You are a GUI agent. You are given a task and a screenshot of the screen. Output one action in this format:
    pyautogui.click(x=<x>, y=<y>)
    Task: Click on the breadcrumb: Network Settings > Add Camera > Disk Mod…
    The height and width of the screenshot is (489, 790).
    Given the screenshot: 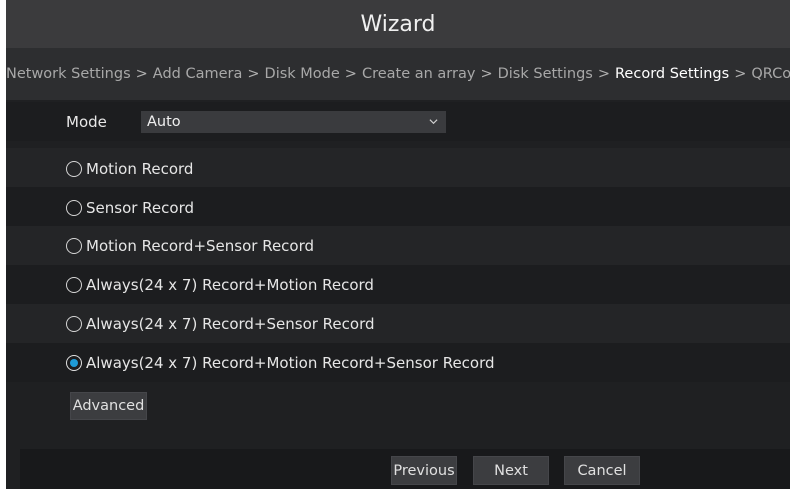 What is the action you would take?
    pyautogui.click(x=398, y=74)
    